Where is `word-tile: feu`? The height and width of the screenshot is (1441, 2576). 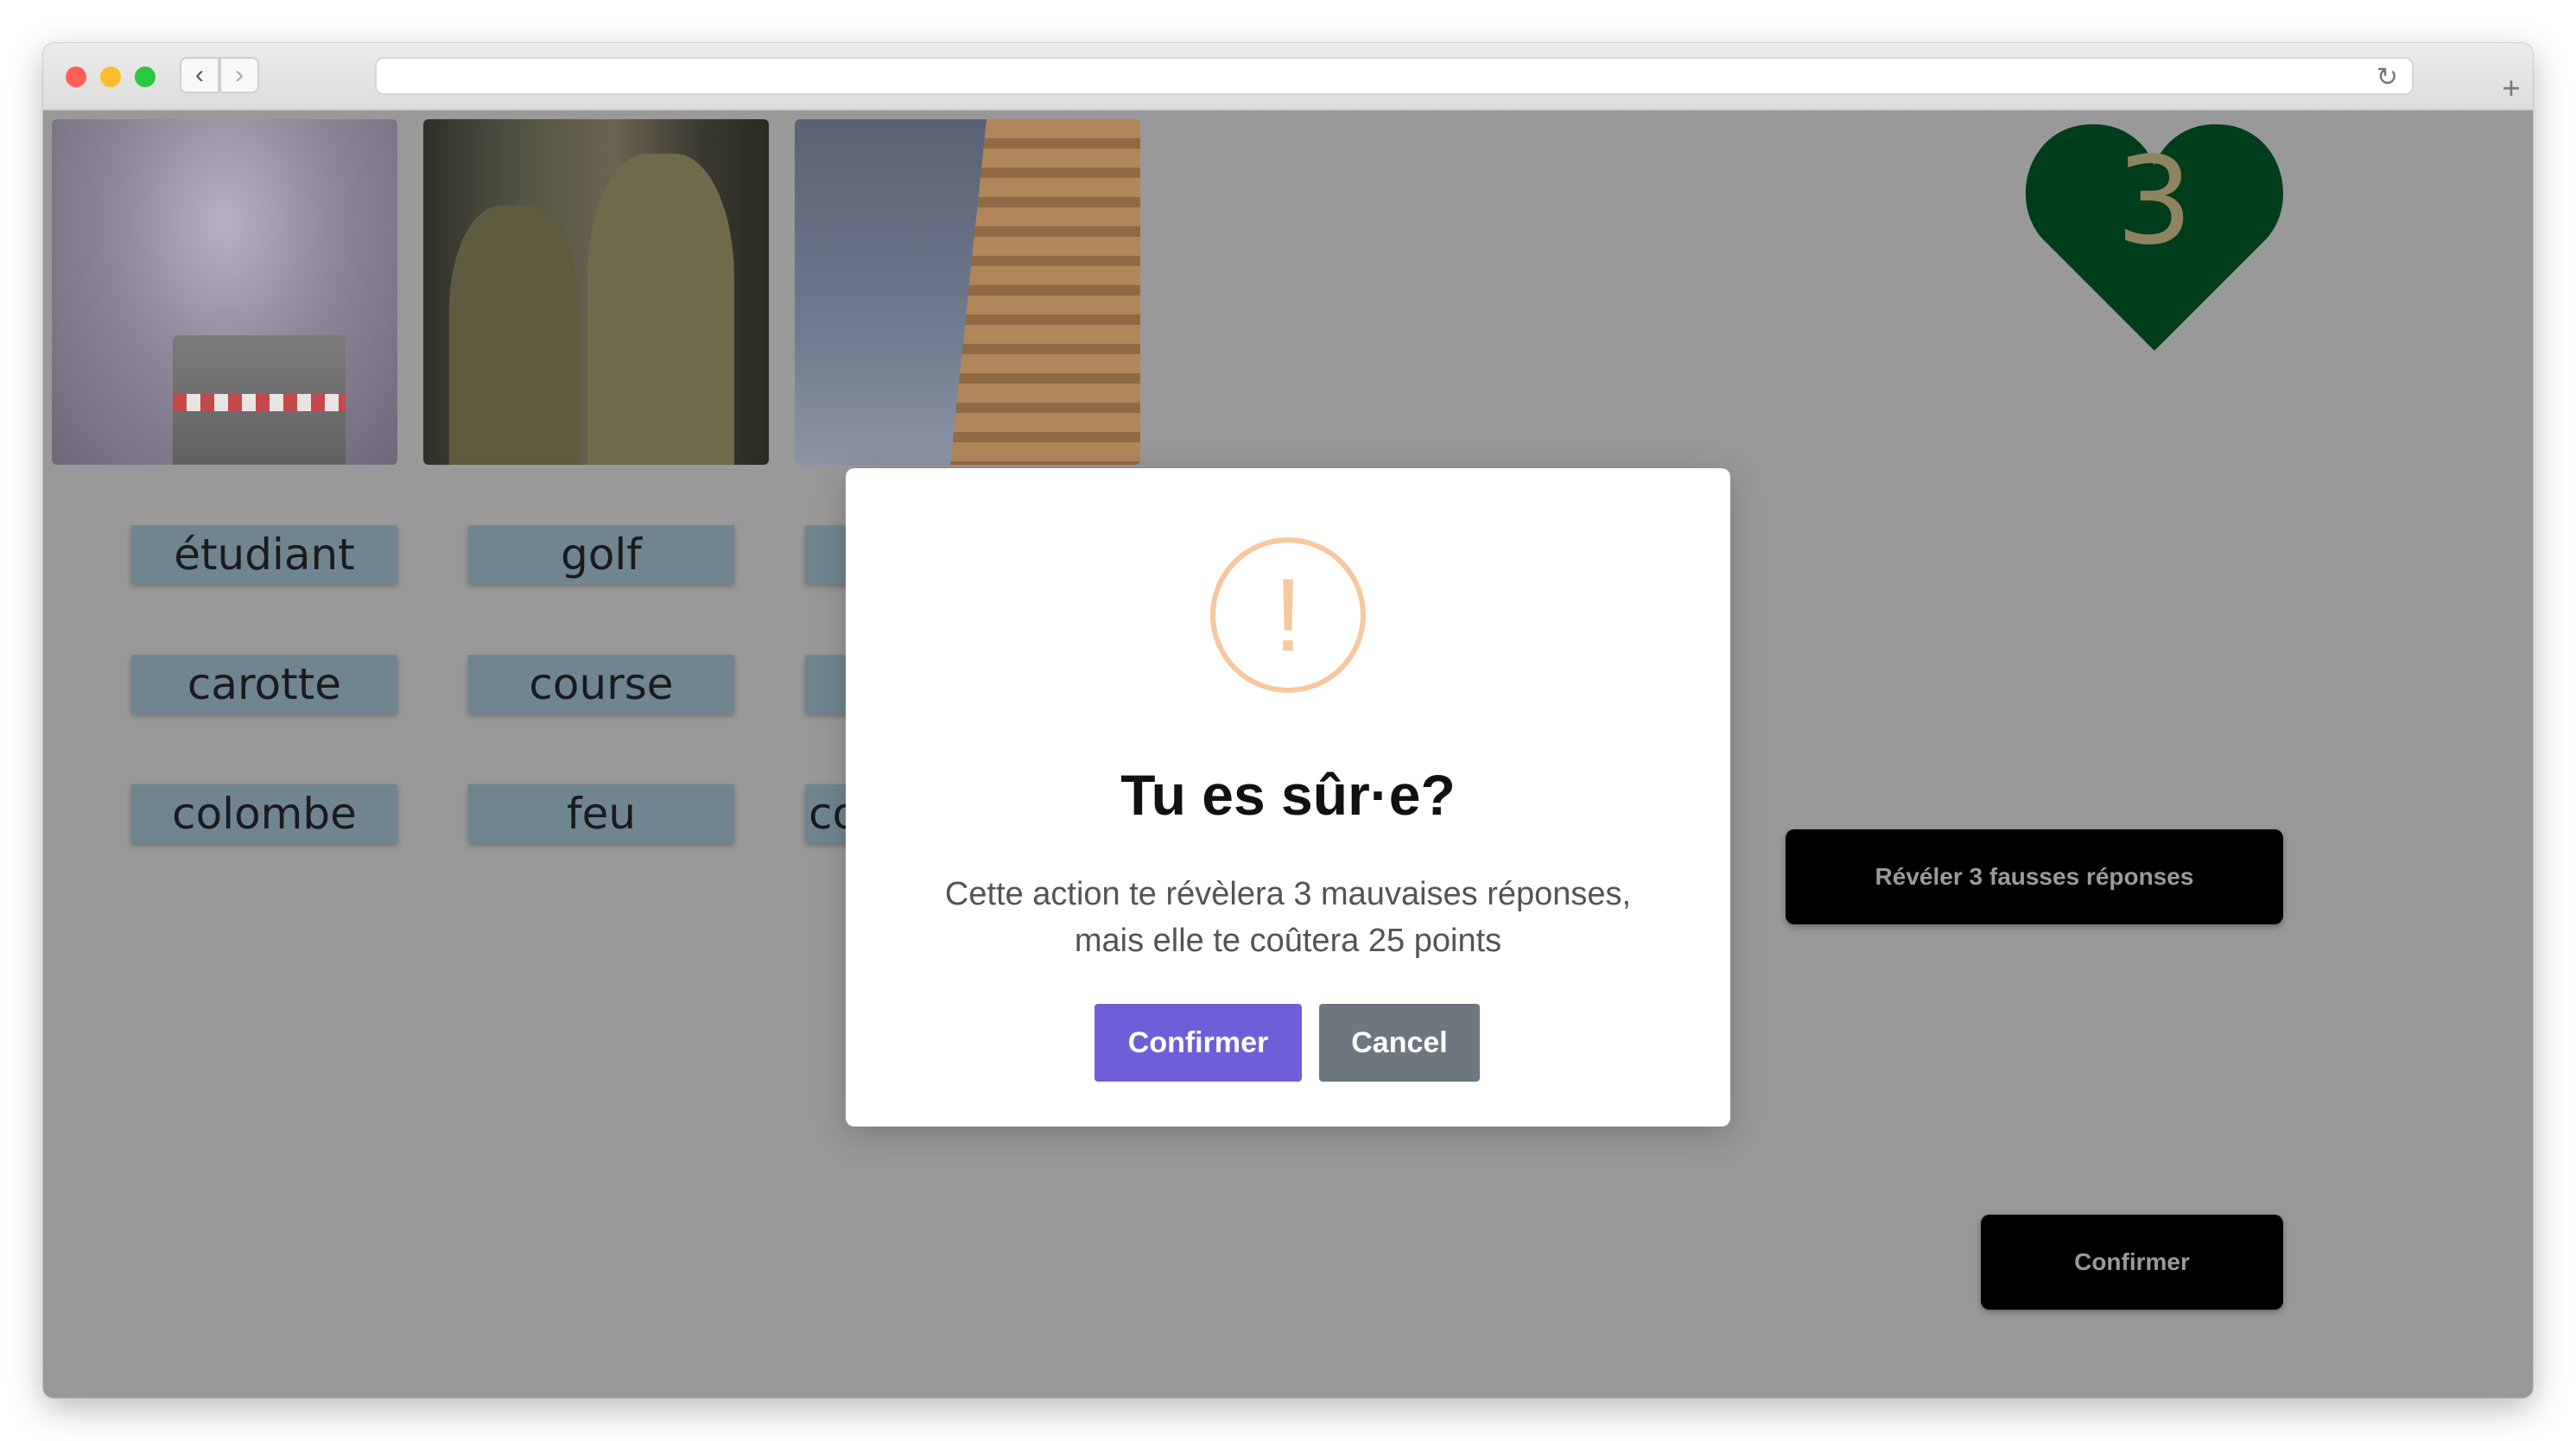
word-tile: feu is located at coordinates (601, 813).